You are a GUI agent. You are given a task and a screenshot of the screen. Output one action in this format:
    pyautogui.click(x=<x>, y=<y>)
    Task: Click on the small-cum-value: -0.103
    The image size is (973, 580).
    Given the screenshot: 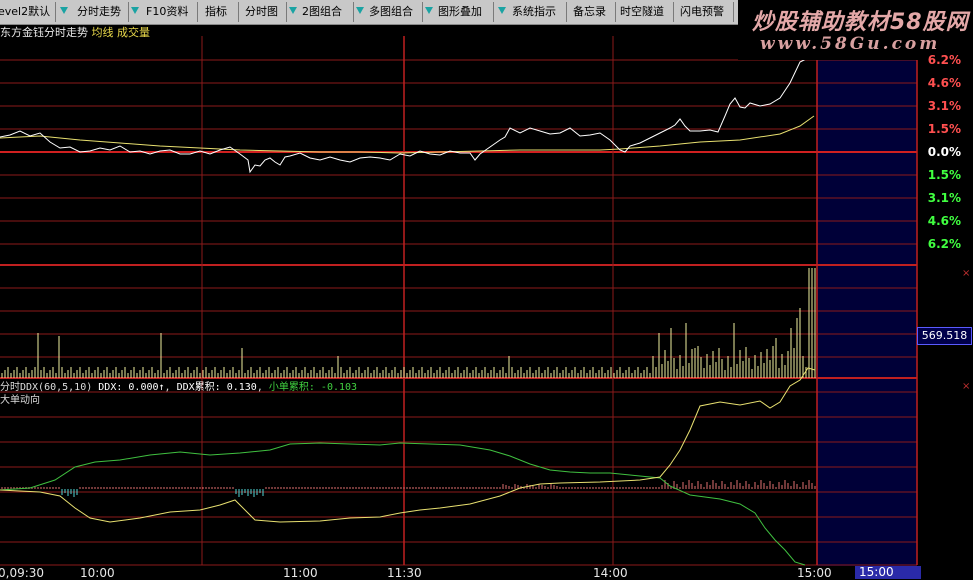 What is the action you would take?
    pyautogui.click(x=339, y=387)
    